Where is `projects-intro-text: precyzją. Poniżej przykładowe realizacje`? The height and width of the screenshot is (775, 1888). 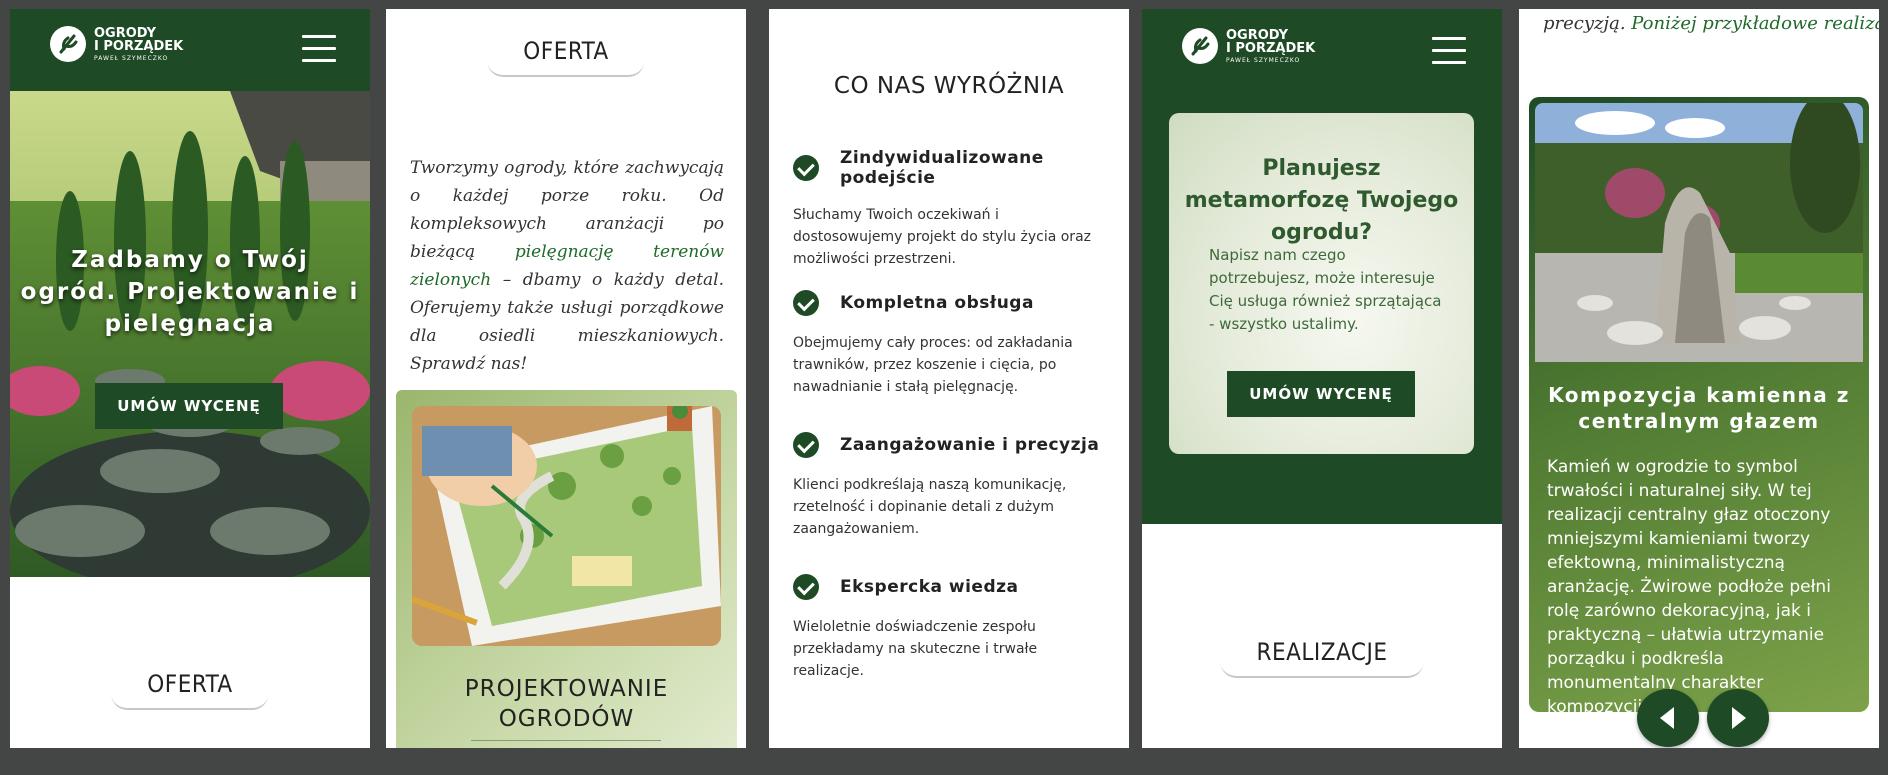
projects-intro-text: precyzją. Poniżej przykładowe realizacje is located at coordinates (1711, 23).